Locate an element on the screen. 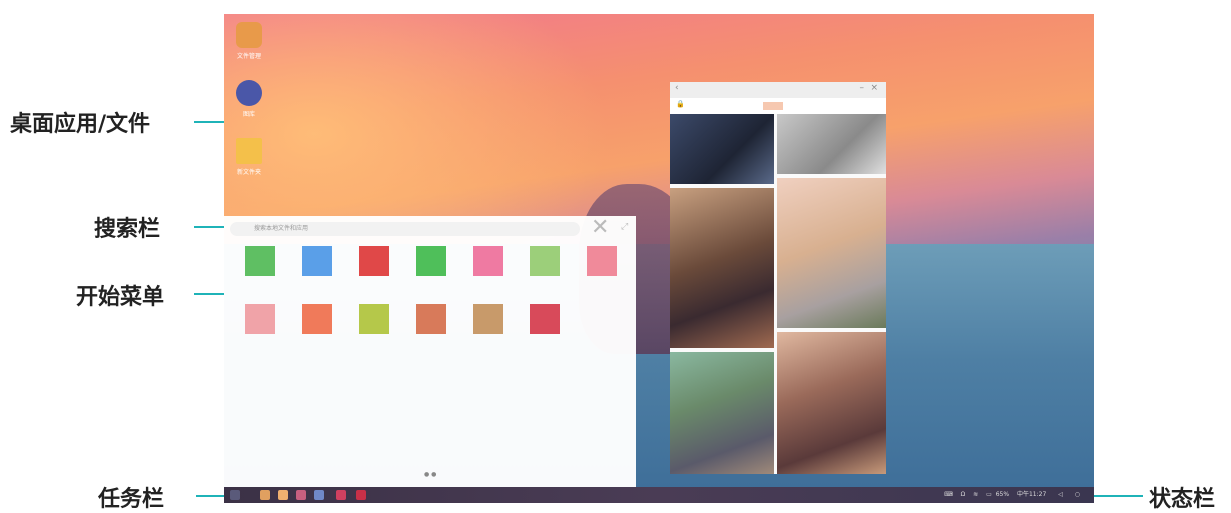 The height and width of the screenshot is (513, 1231). desktop-icon-new-folder: 新文件夹 is located at coordinates (249, 157).